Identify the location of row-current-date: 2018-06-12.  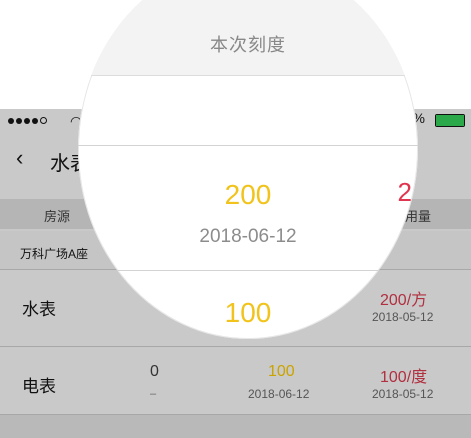
(279, 394).